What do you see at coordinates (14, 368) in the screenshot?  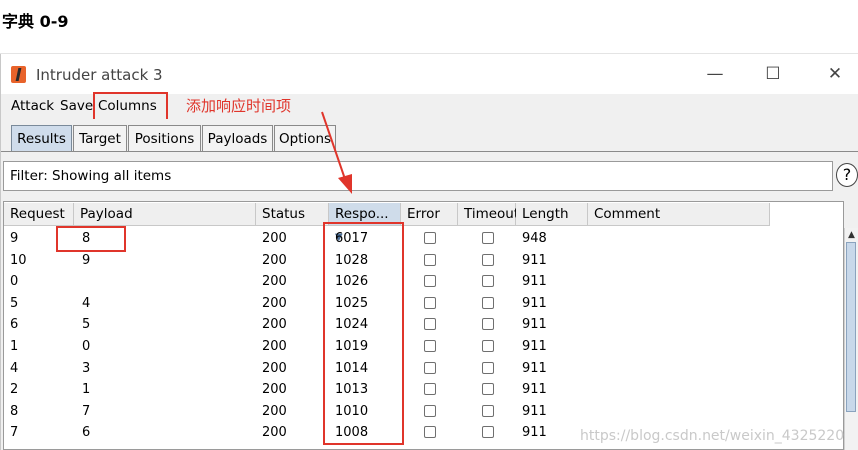 I see `cell-request: 4` at bounding box center [14, 368].